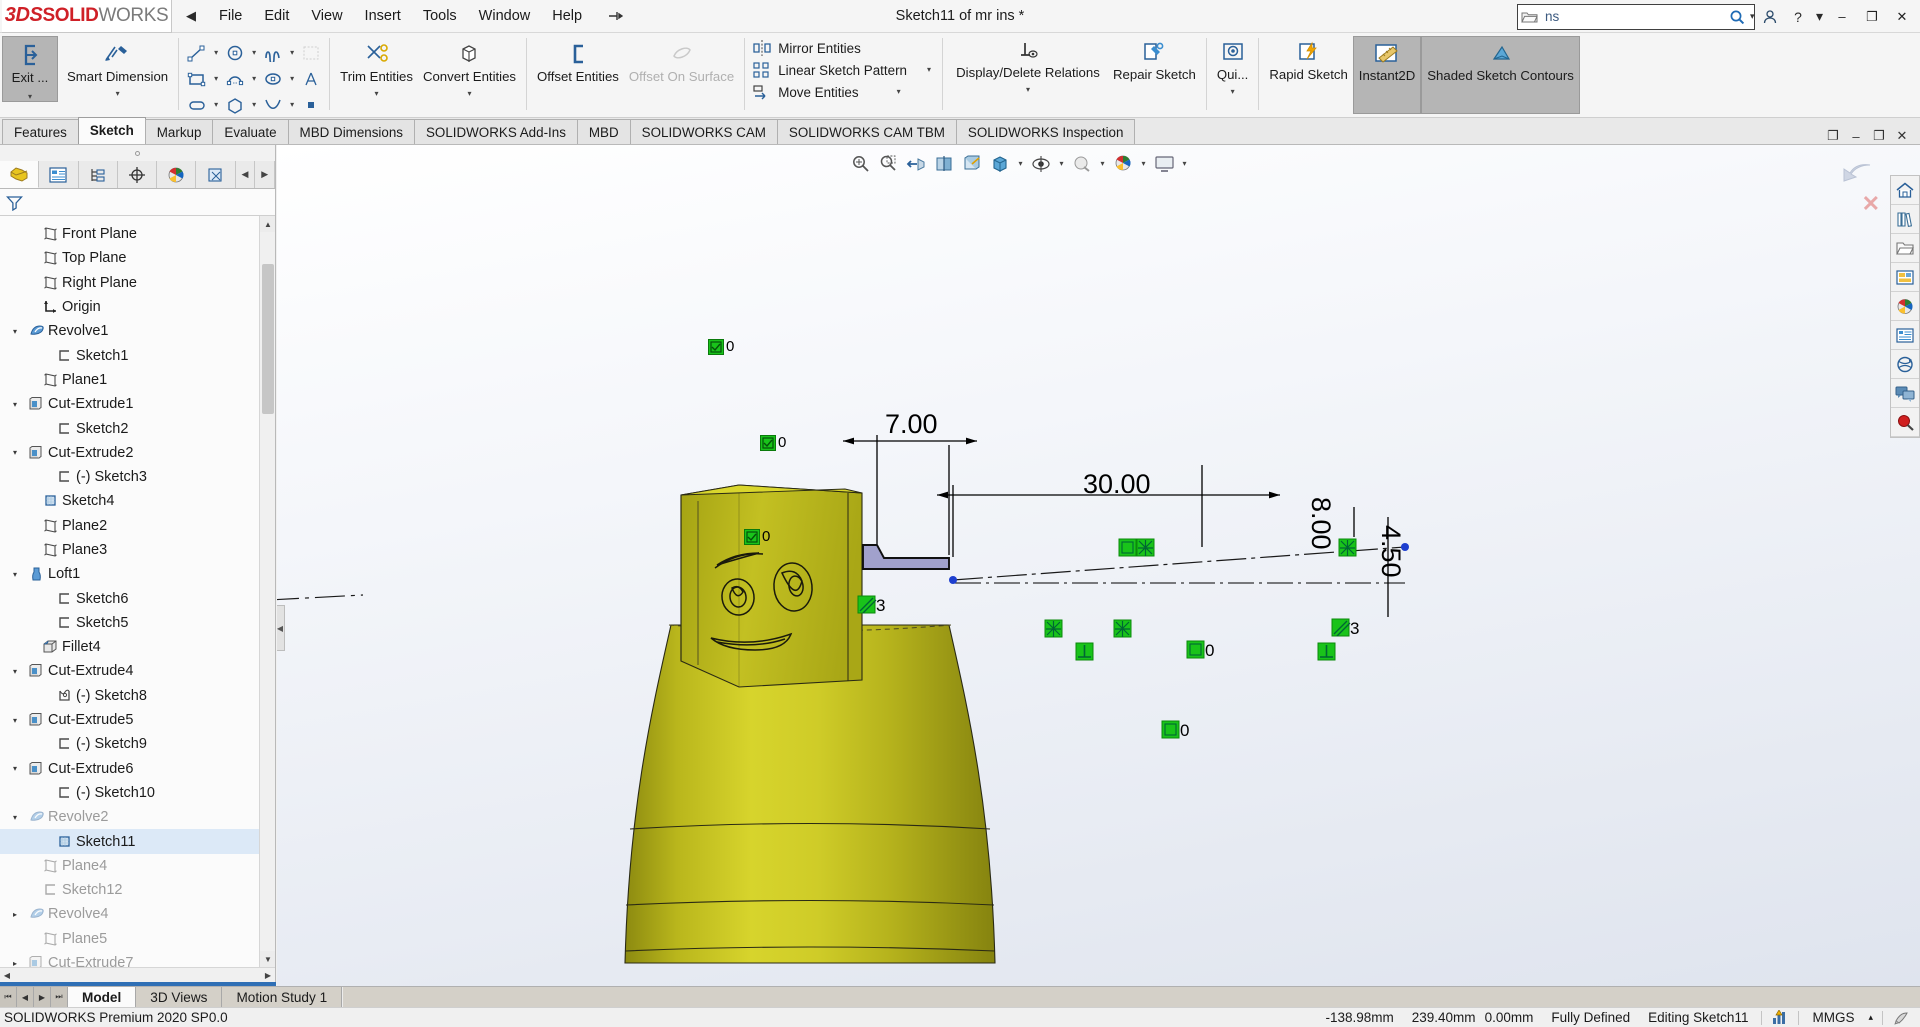  What do you see at coordinates (1819, 17) in the screenshot?
I see `help-caret-icon: ▾` at bounding box center [1819, 17].